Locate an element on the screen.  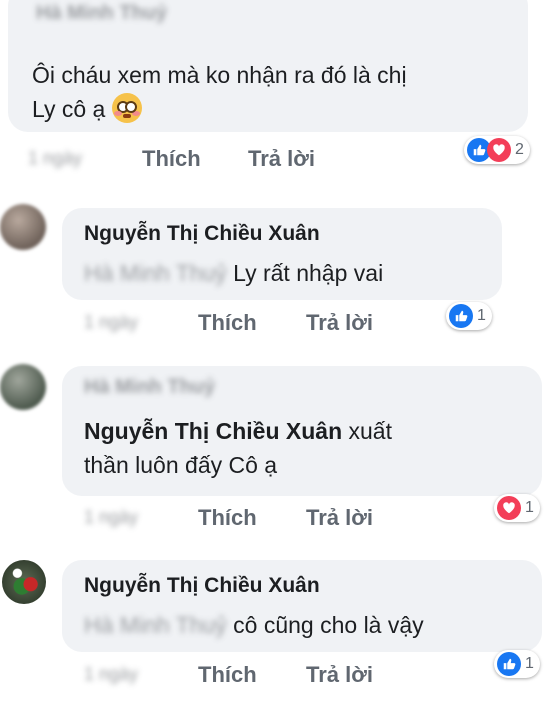
comment-reactions-4: 1 is located at coordinates (517, 664).